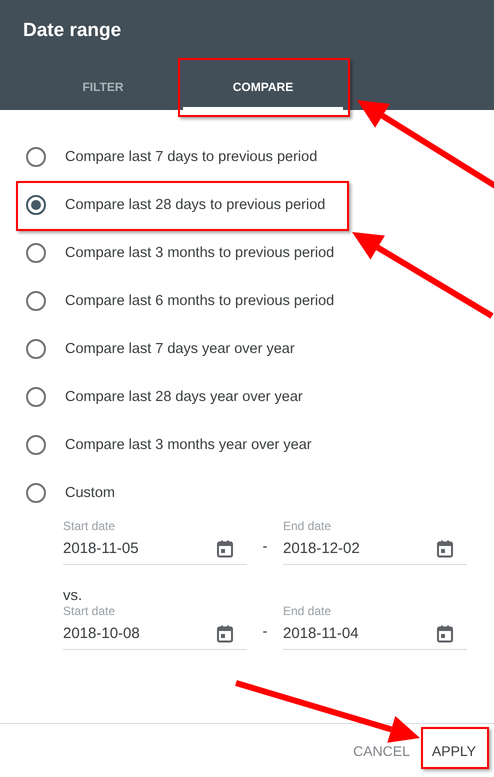 Image resolution: width=494 pixels, height=777 pixels. I want to click on option-label: Custom, so click(90, 493).